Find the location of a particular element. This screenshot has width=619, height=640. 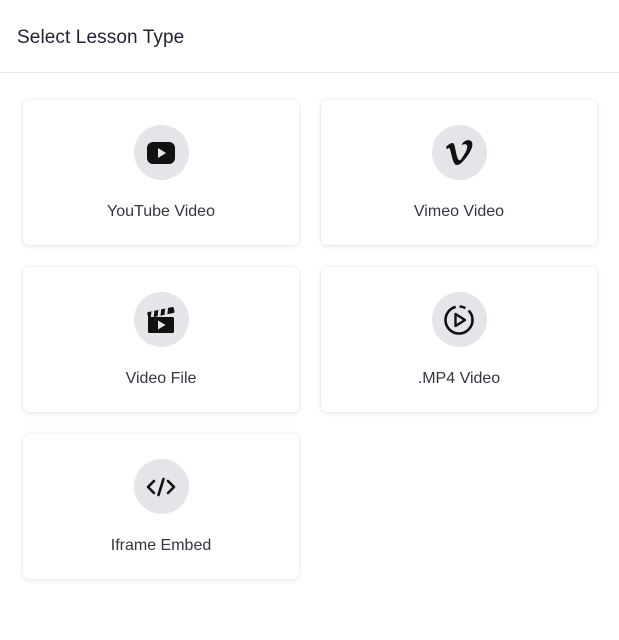

play-circle-icon-badge is located at coordinates (459, 319).